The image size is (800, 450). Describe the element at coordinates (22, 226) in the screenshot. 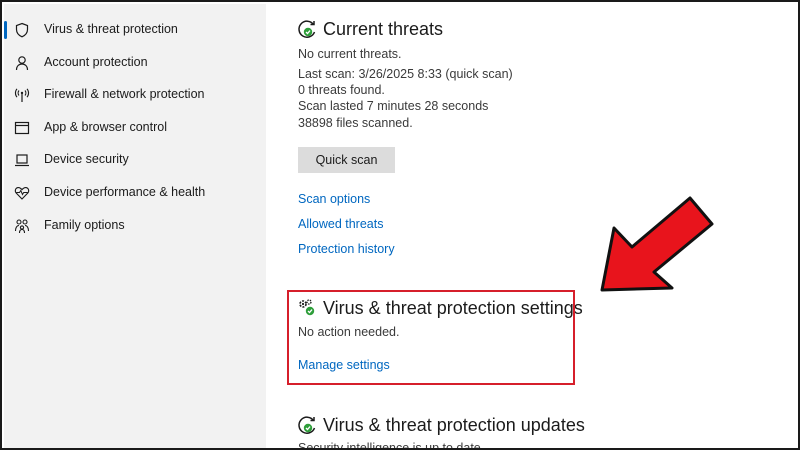

I see `family-icon` at that location.